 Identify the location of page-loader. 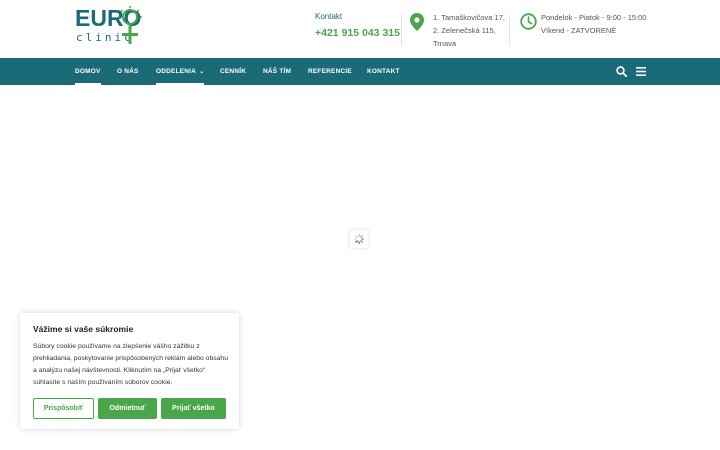
(359, 239).